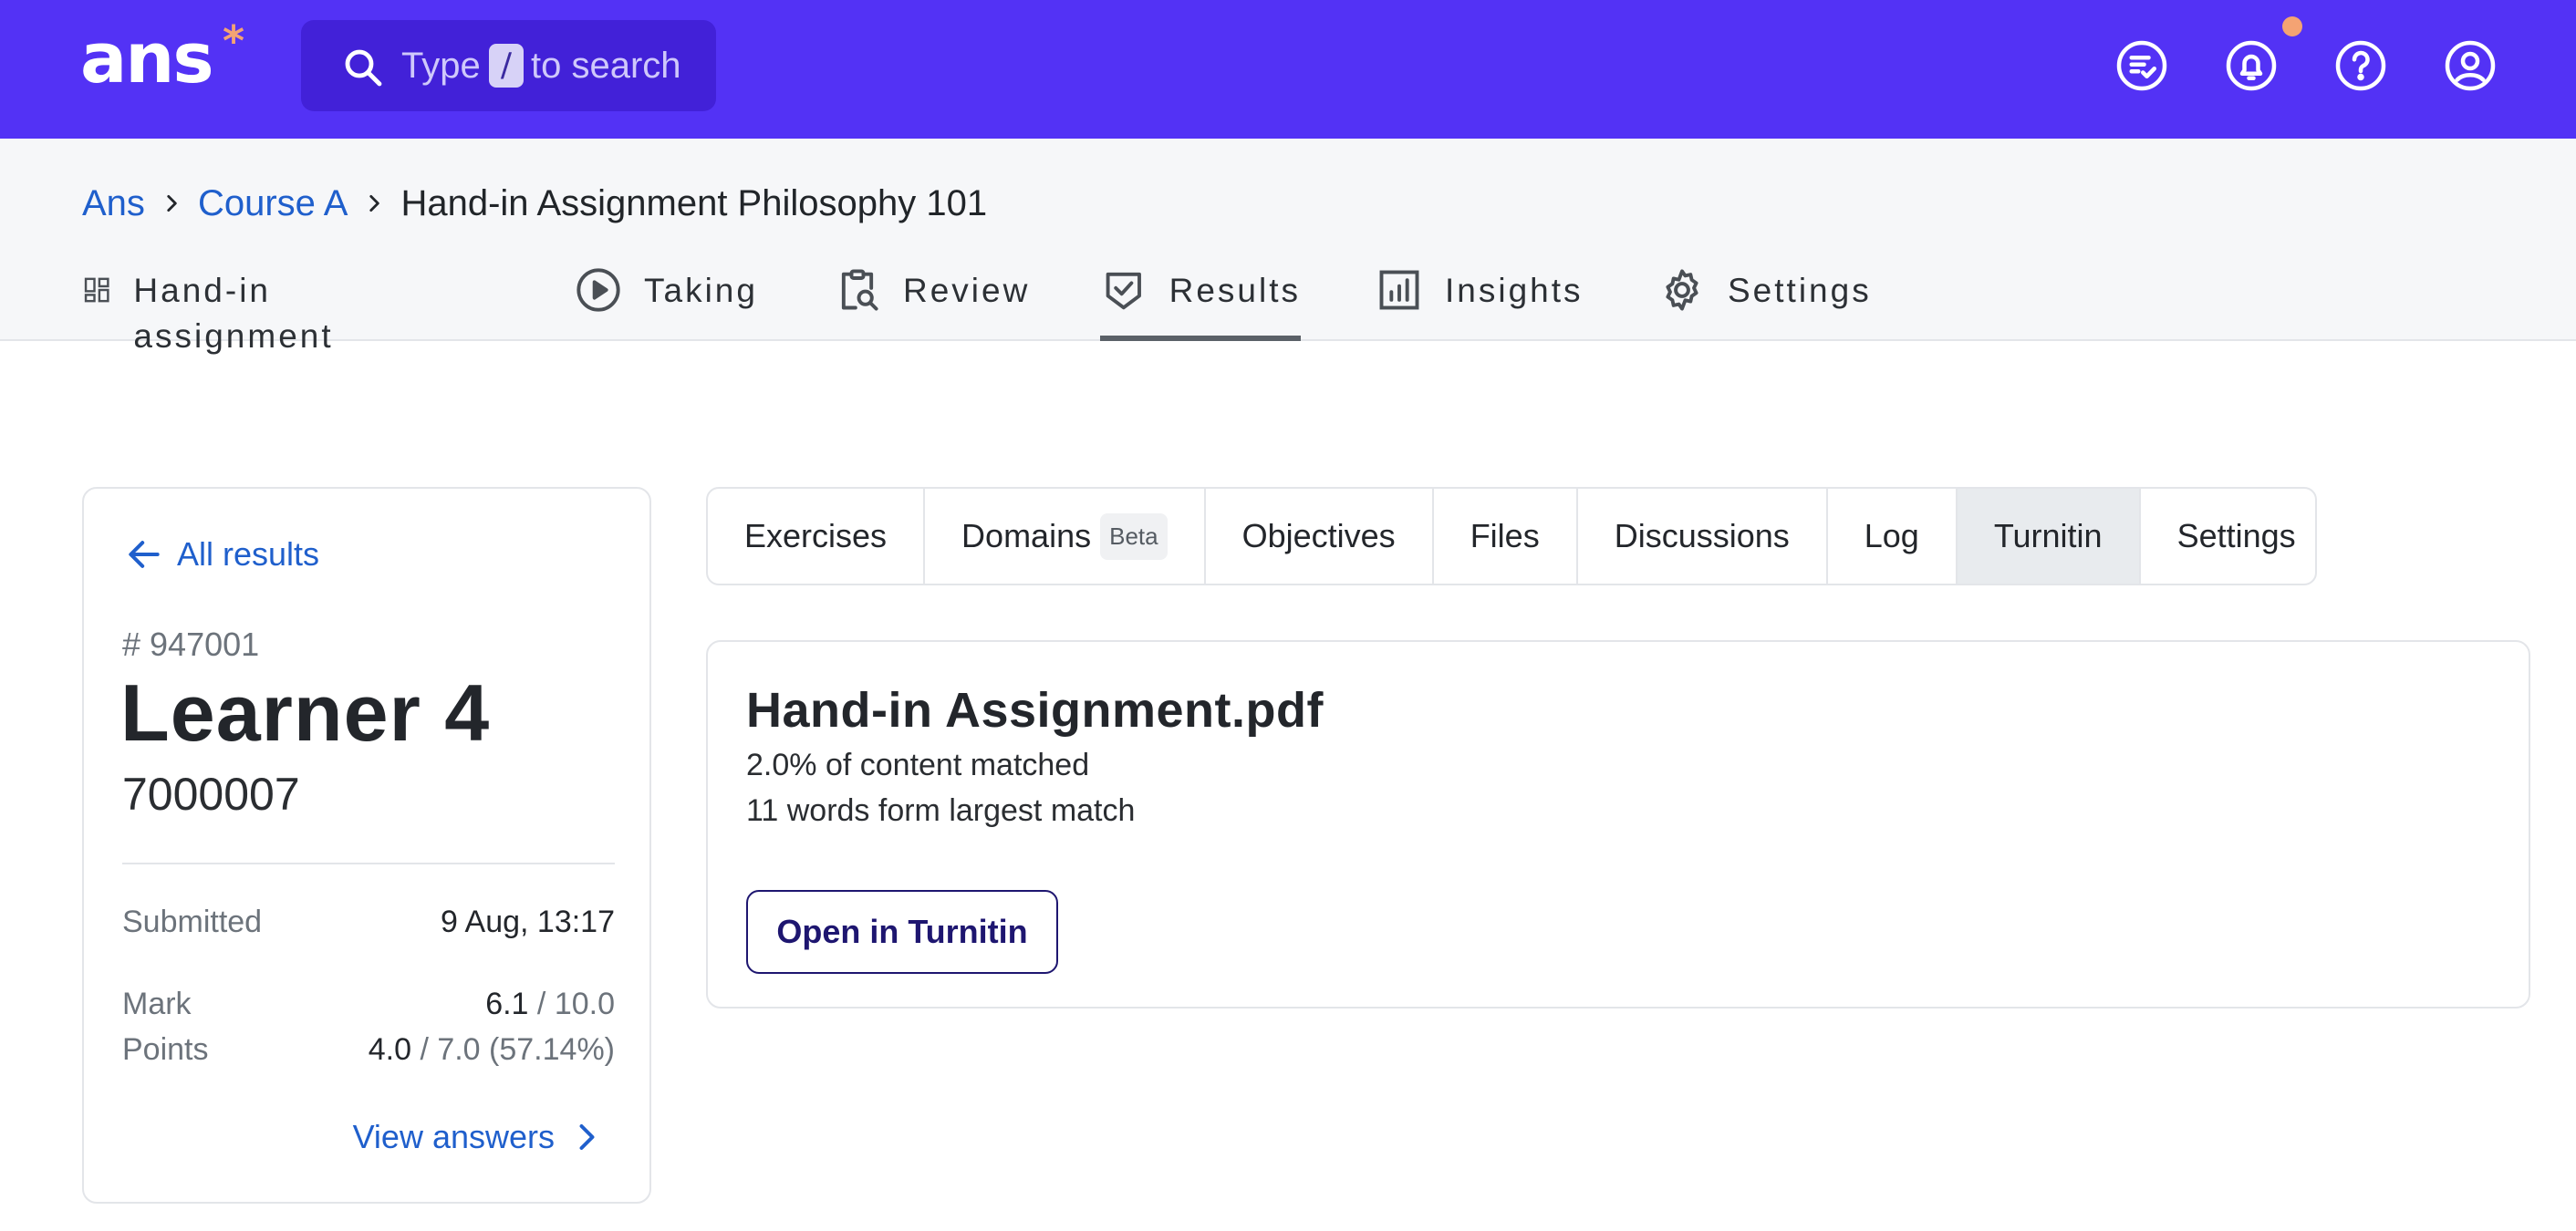 This screenshot has width=2576, height=1231. Describe the element at coordinates (1123, 291) in the screenshot. I see `shield-check-icon` at that location.